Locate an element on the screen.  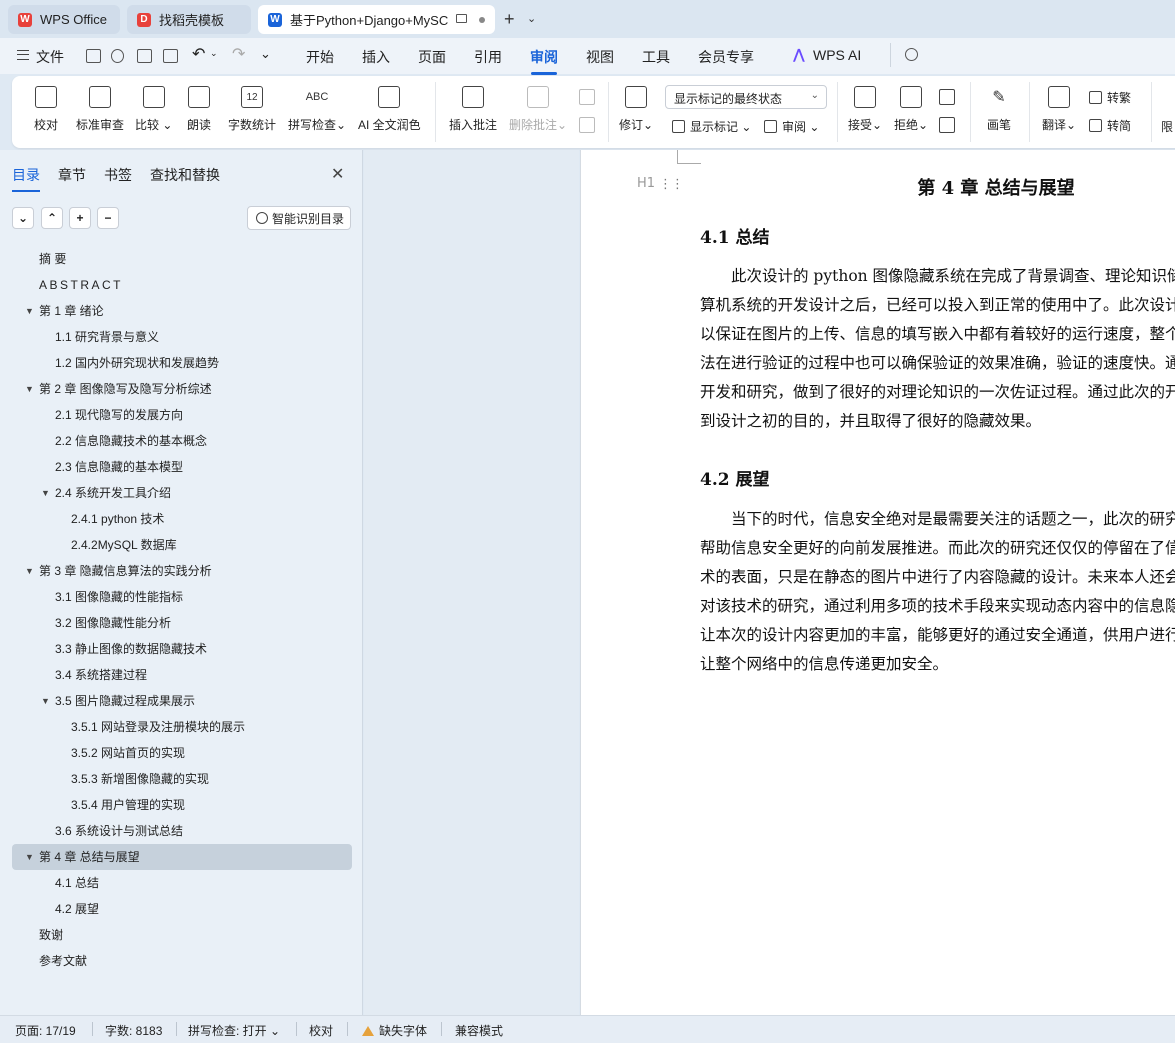
proofread-button: 校对 is located at coordinates (46, 112).